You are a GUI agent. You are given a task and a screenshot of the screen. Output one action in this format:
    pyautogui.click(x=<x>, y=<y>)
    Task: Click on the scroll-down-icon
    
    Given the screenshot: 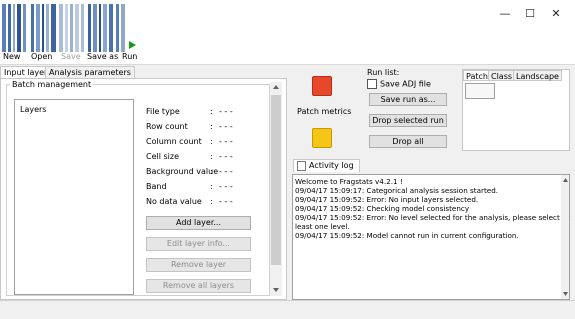 What is the action you would take?
    pyautogui.click(x=276, y=290)
    